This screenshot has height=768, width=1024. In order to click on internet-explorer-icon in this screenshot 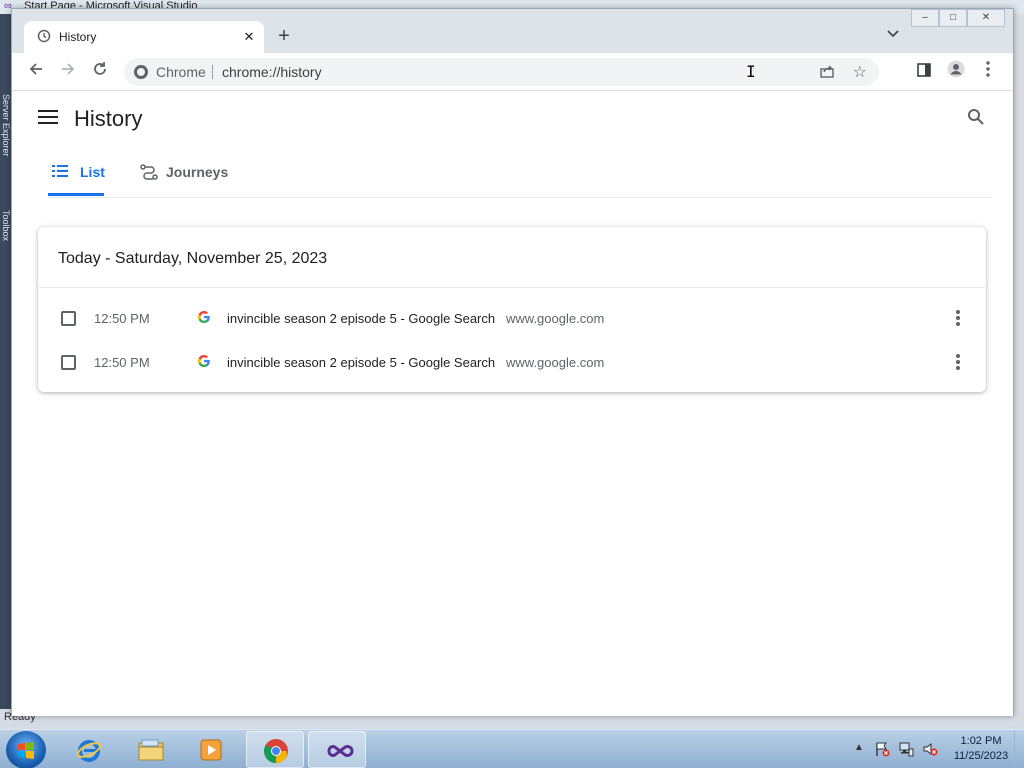, I will do `click(89, 750)`.